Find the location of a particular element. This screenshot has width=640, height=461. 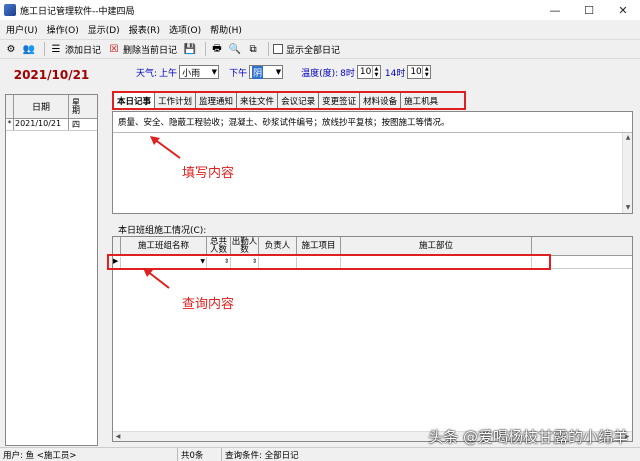

maximize-button: ☐ is located at coordinates (589, 10).